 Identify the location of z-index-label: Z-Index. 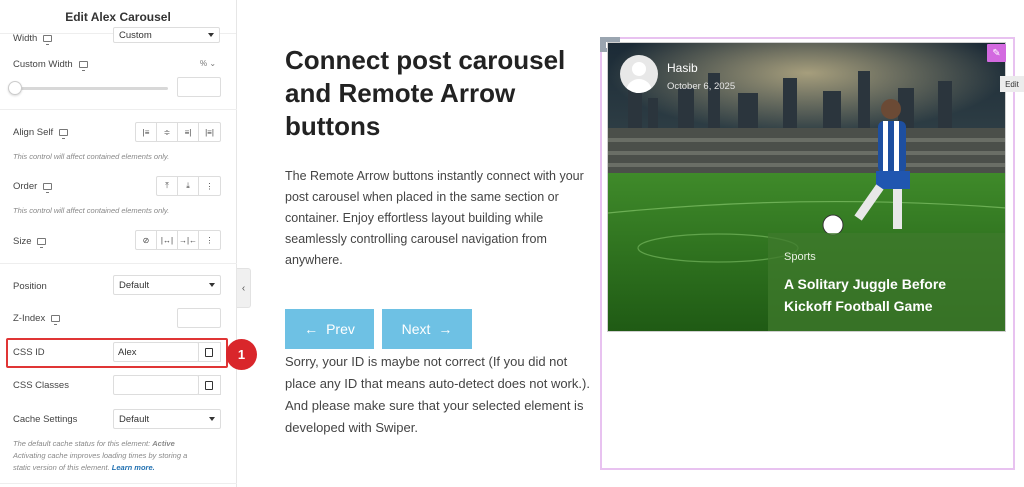
(37, 319).